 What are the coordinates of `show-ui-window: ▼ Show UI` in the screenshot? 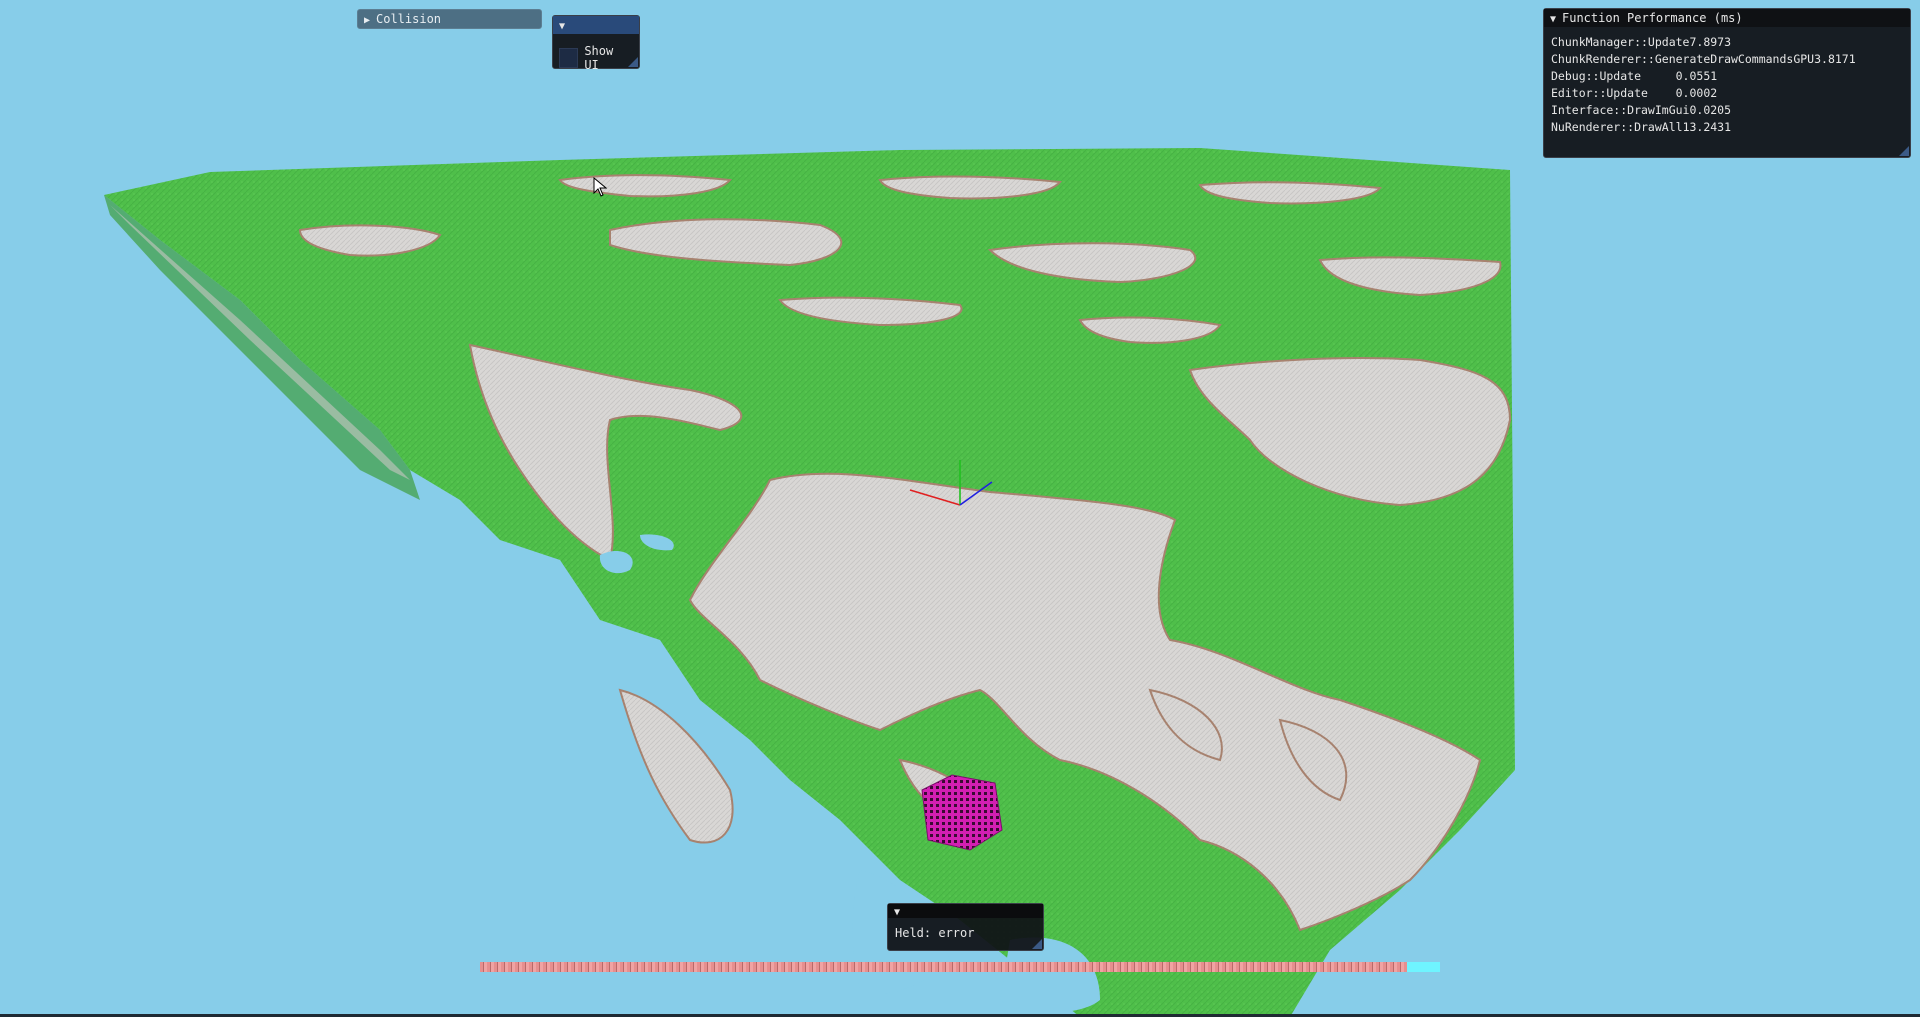 It's located at (596, 43).